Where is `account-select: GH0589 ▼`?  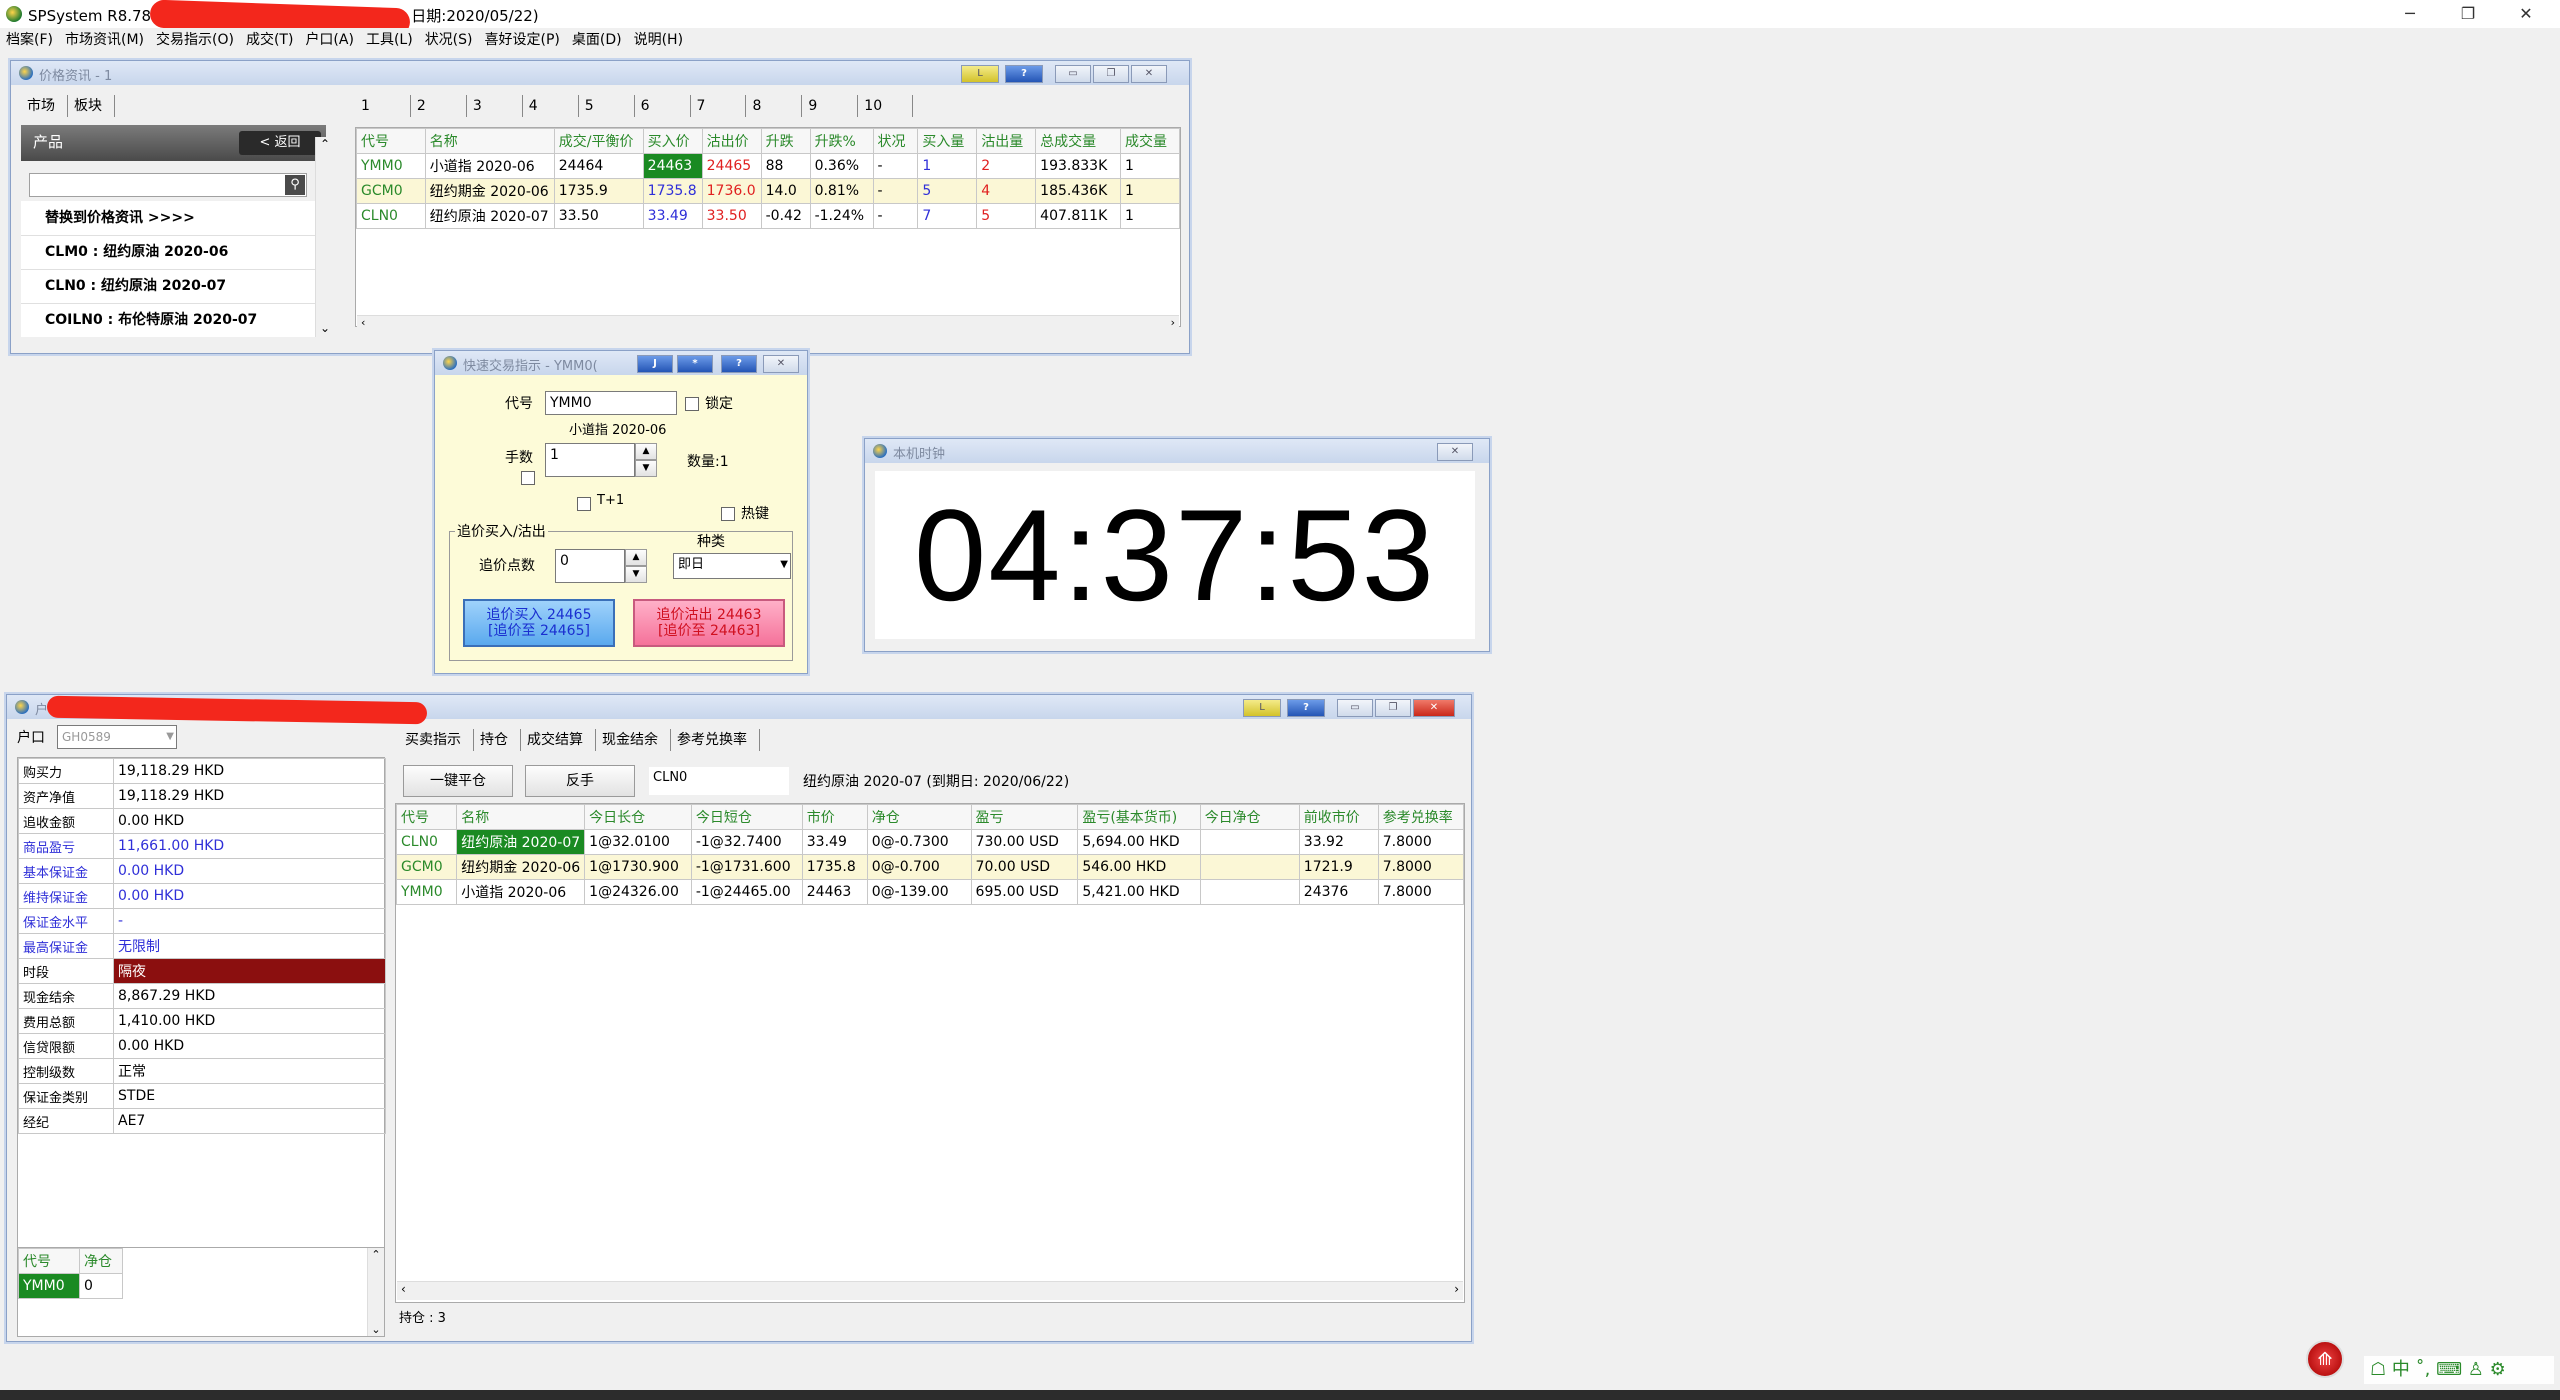 account-select: GH0589 ▼ is located at coordinates (117, 737).